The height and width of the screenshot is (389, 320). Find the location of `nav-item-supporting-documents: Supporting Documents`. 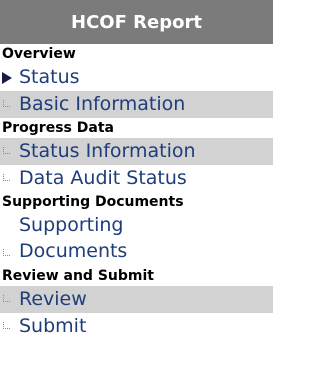

nav-item-supporting-documents: Supporting Documents is located at coordinates (136, 239).